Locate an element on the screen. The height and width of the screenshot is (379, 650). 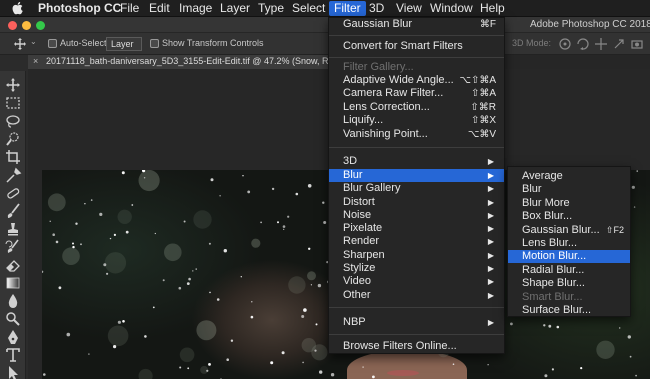
auto-select-label: Auto-Select: is located at coordinates (85, 43).